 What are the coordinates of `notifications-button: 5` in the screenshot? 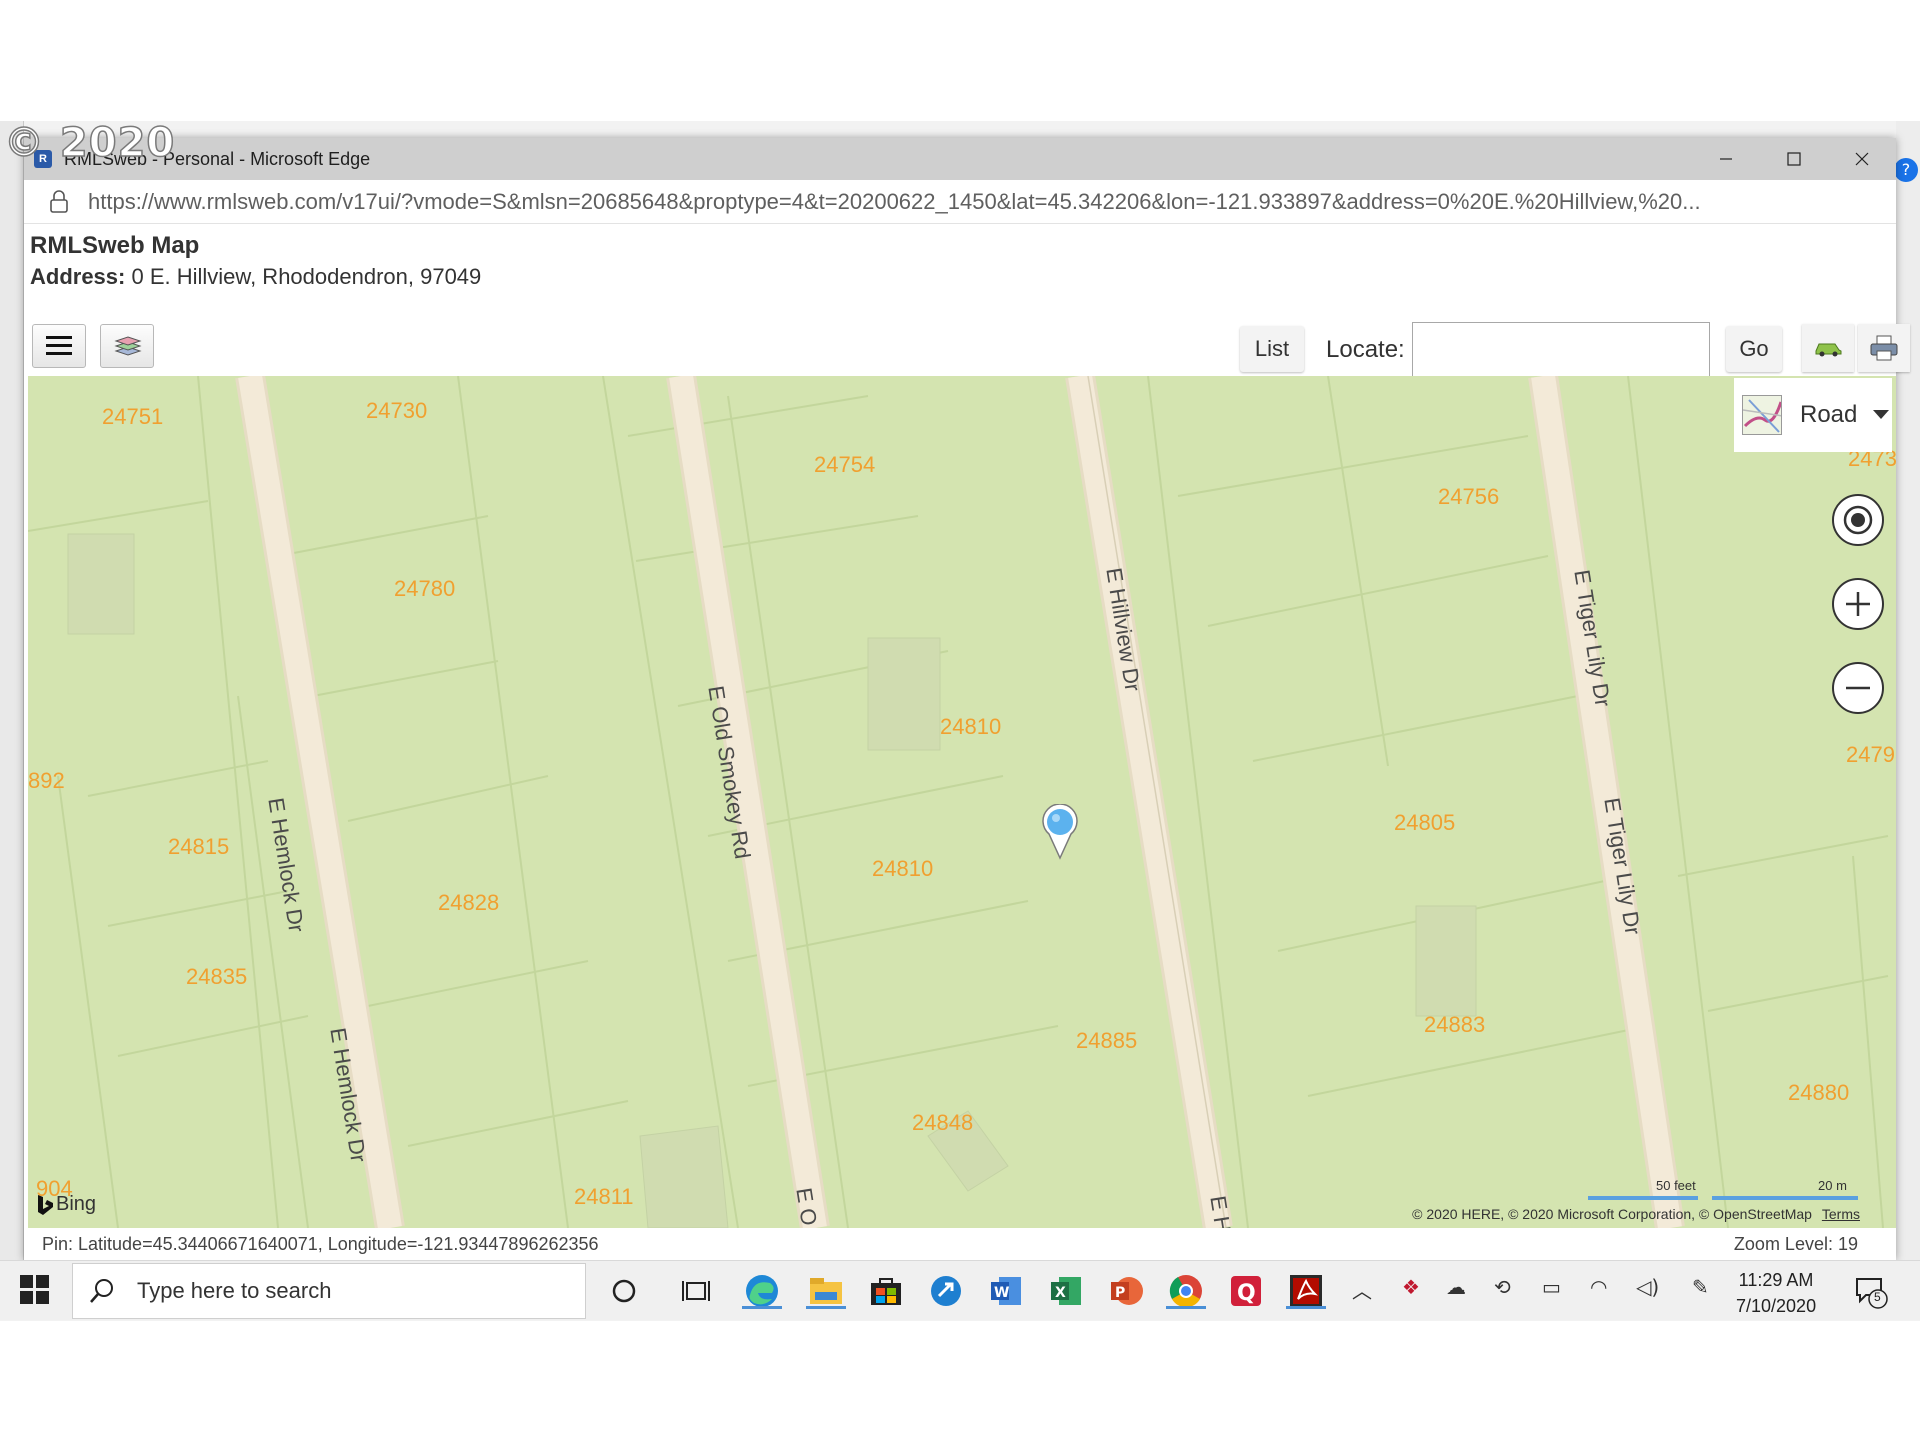 It's located at (1871, 1292).